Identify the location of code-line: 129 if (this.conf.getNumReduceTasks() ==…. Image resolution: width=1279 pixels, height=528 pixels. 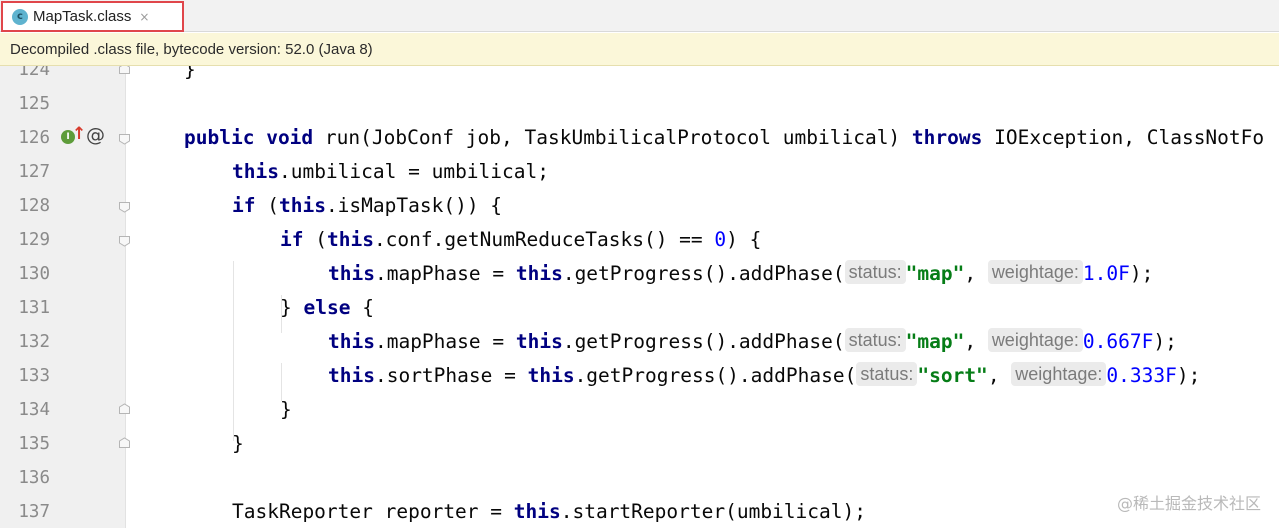
(639, 240).